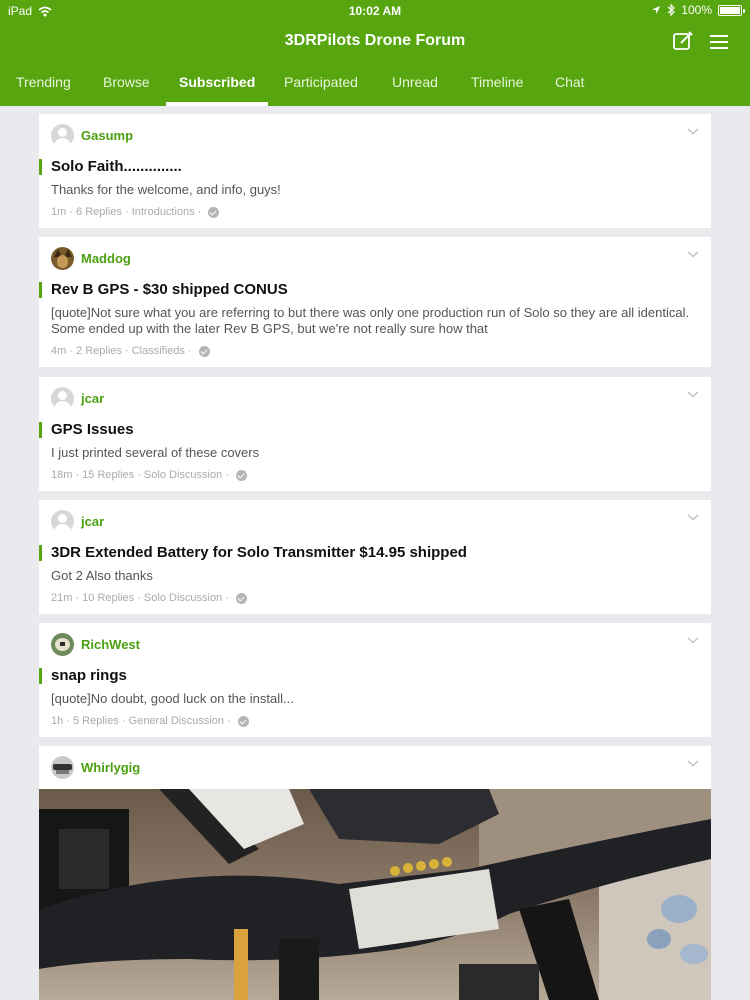 The height and width of the screenshot is (1000, 750). I want to click on post-meta: 4m · 2 Replies · Classifieds ·, so click(130, 351).